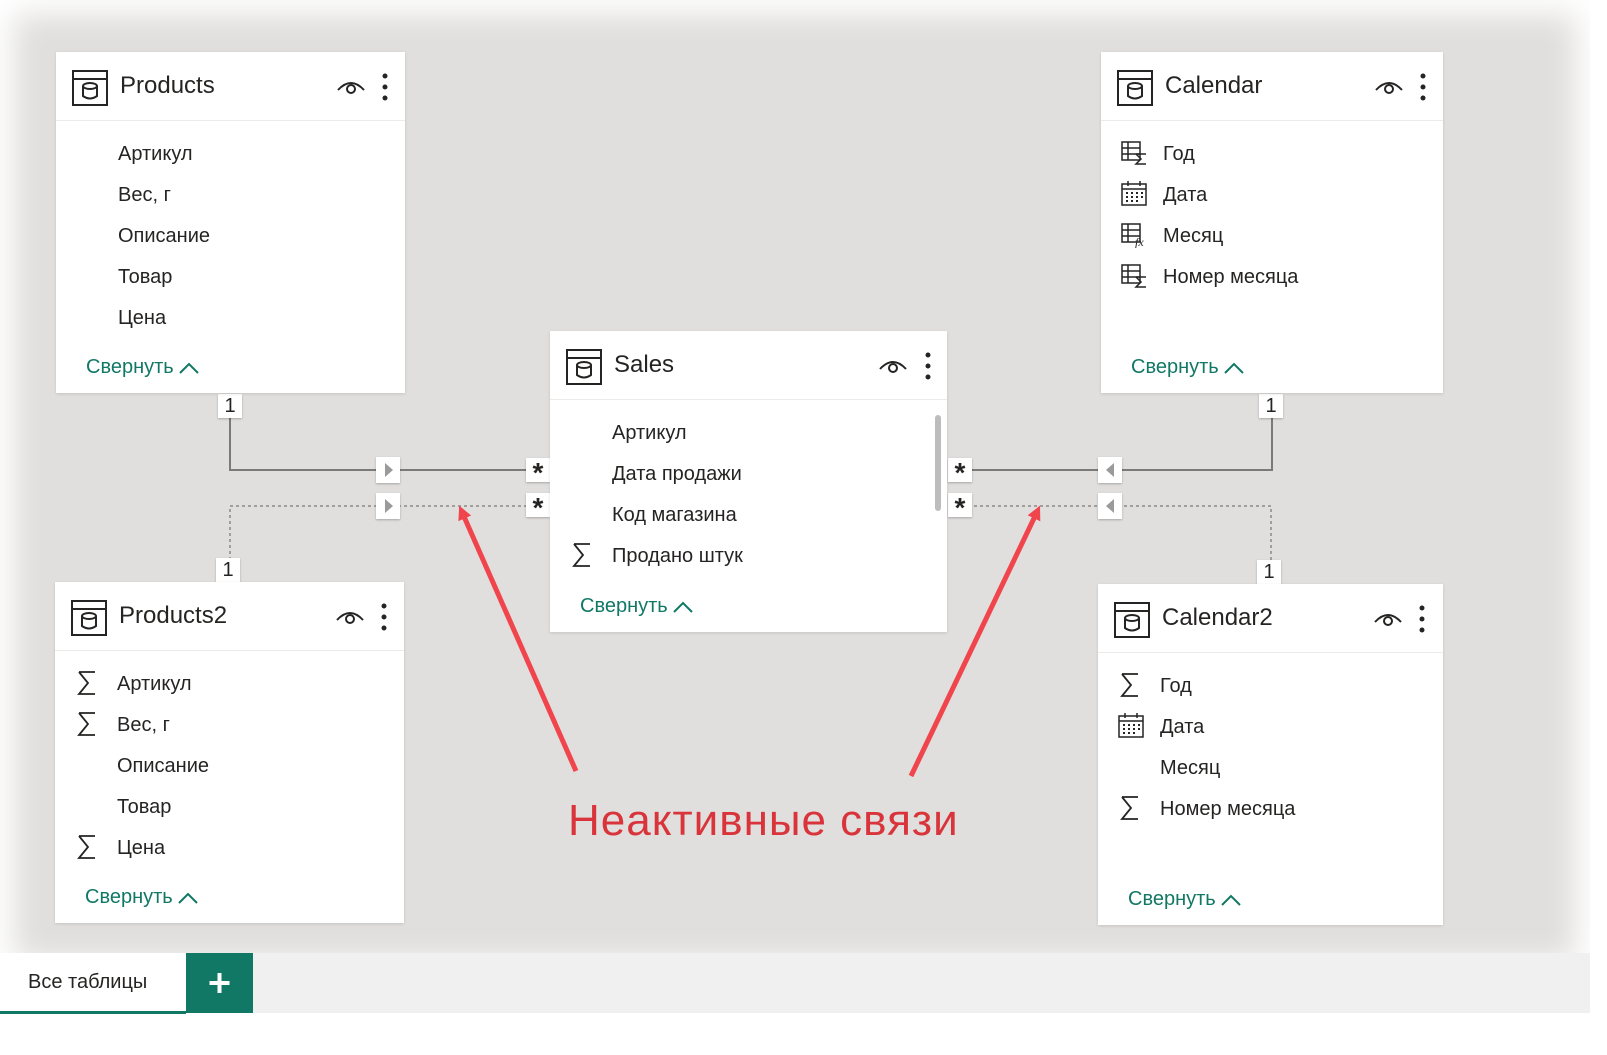  Describe the element at coordinates (229, 616) in the screenshot. I see `card-header: Products2` at that location.